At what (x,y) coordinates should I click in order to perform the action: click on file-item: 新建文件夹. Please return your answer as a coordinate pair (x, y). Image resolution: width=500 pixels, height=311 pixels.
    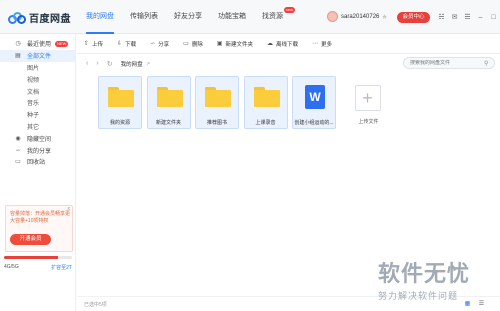
    Looking at the image, I should click on (168, 102).